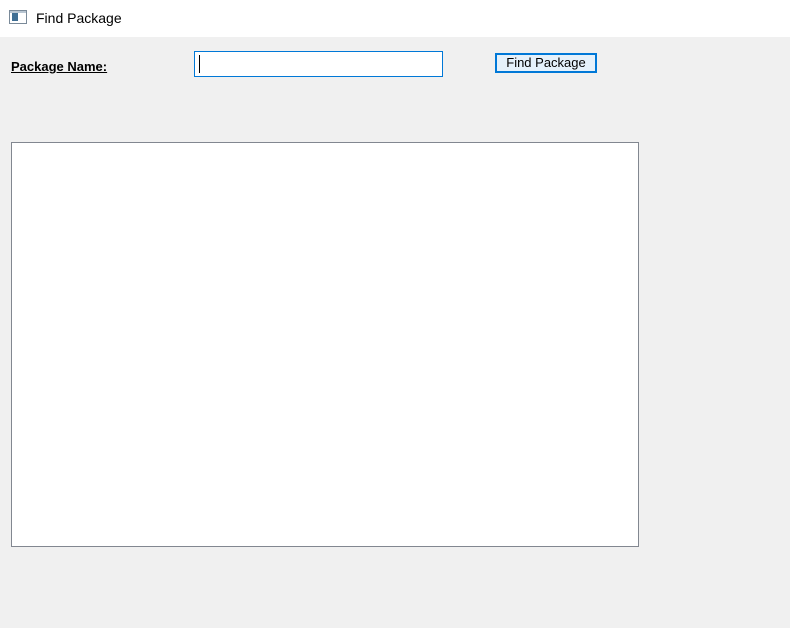 The width and height of the screenshot is (790, 628). I want to click on package-name-input, so click(318, 64).